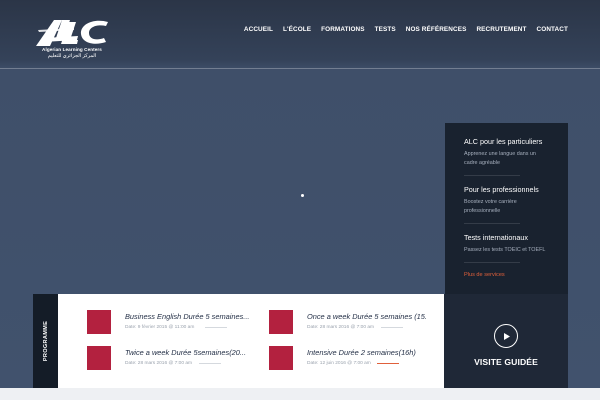 Image resolution: width=600 pixels, height=400 pixels. I want to click on play-button, so click(506, 336).